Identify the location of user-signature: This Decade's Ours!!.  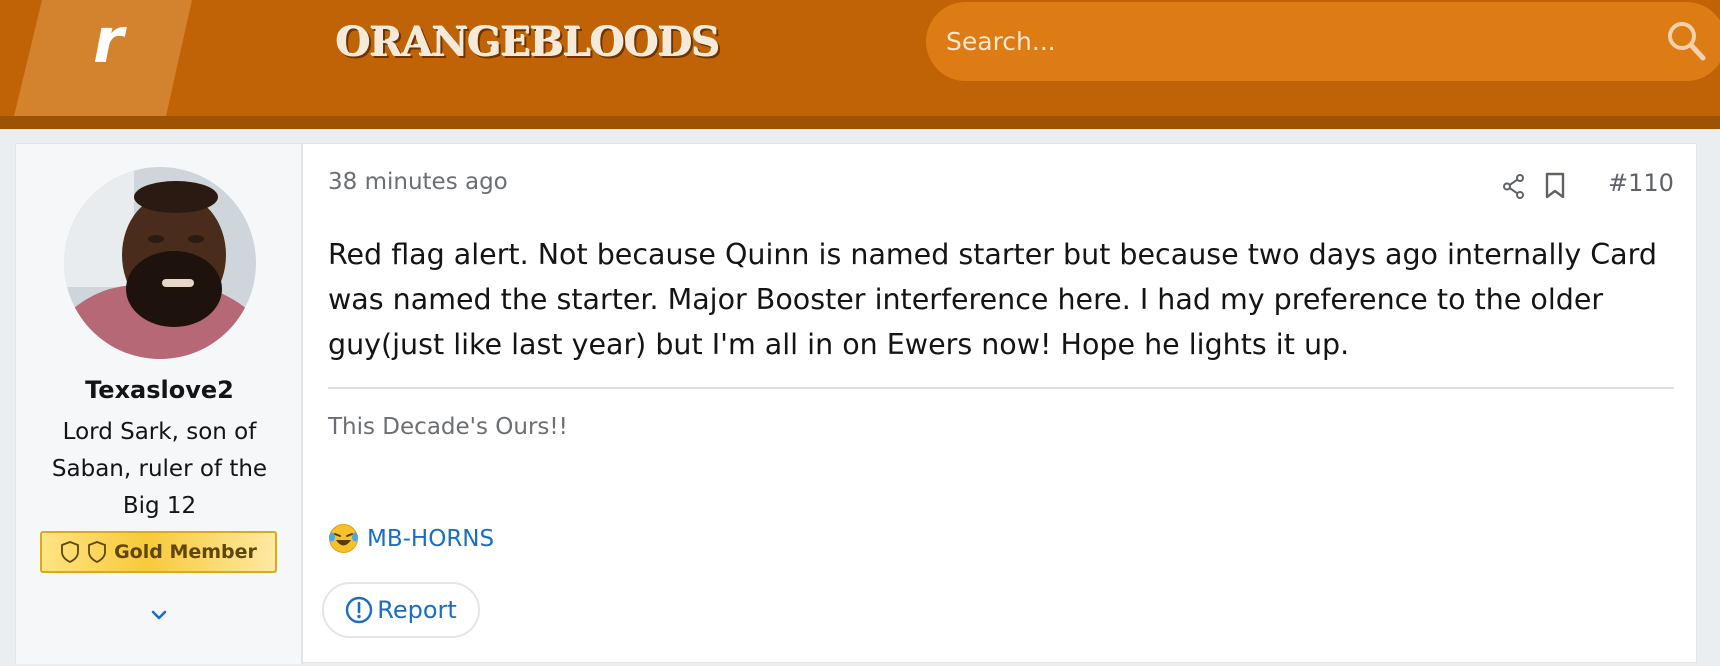
(448, 427).